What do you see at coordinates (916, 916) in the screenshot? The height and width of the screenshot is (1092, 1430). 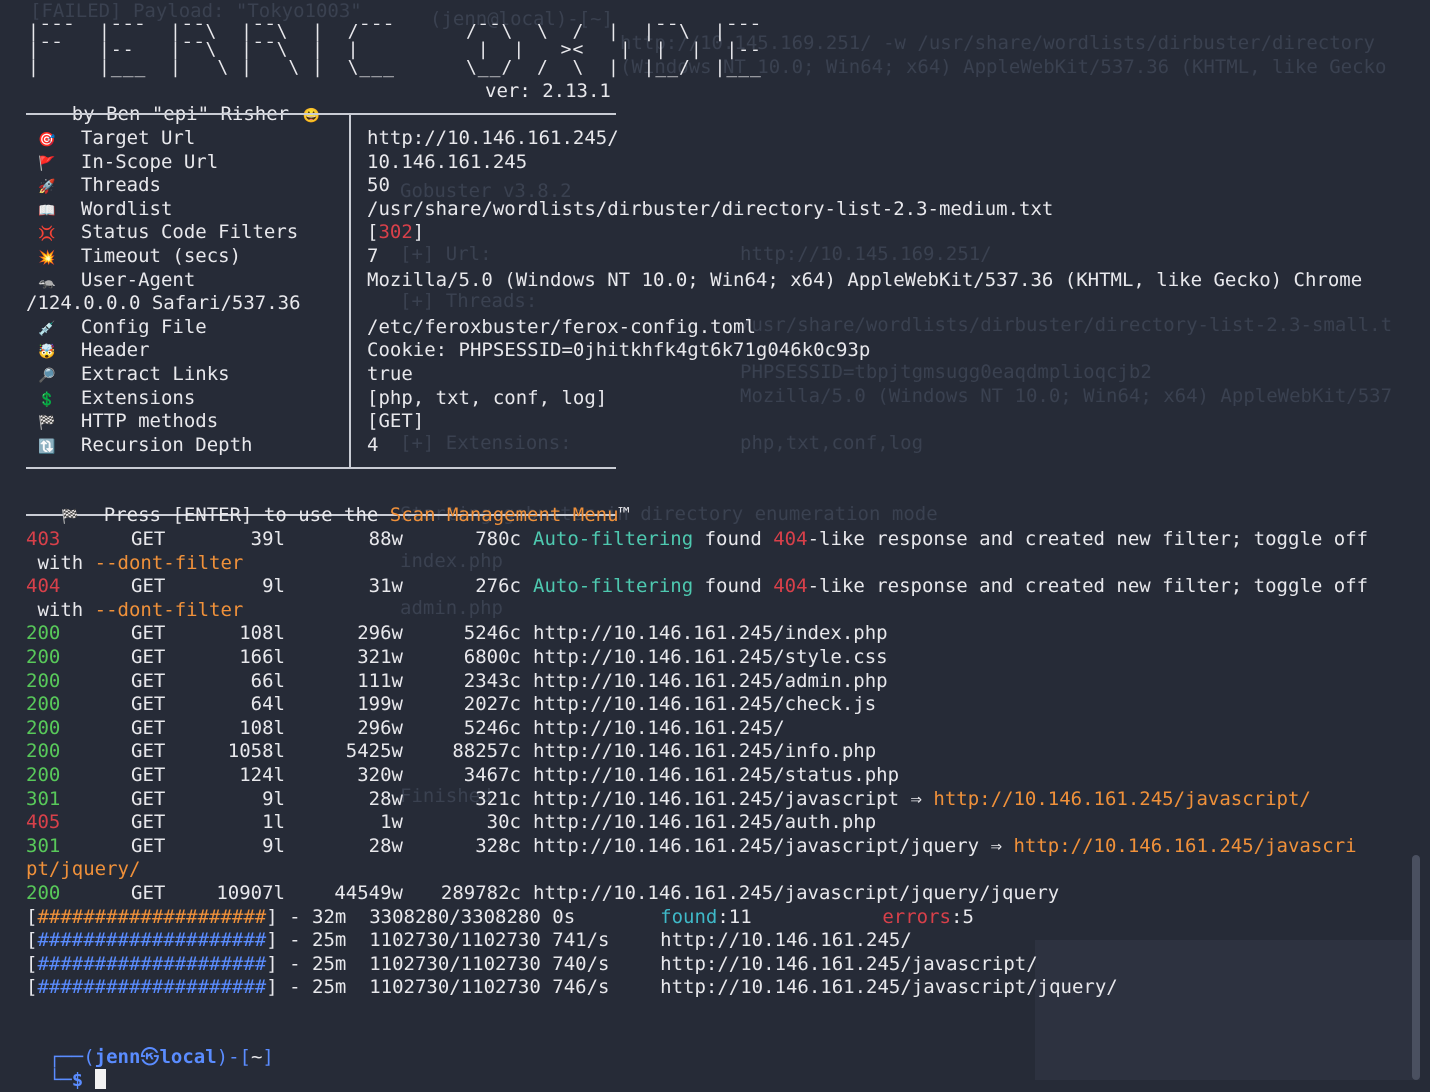 I see `errors-label: errors` at bounding box center [916, 916].